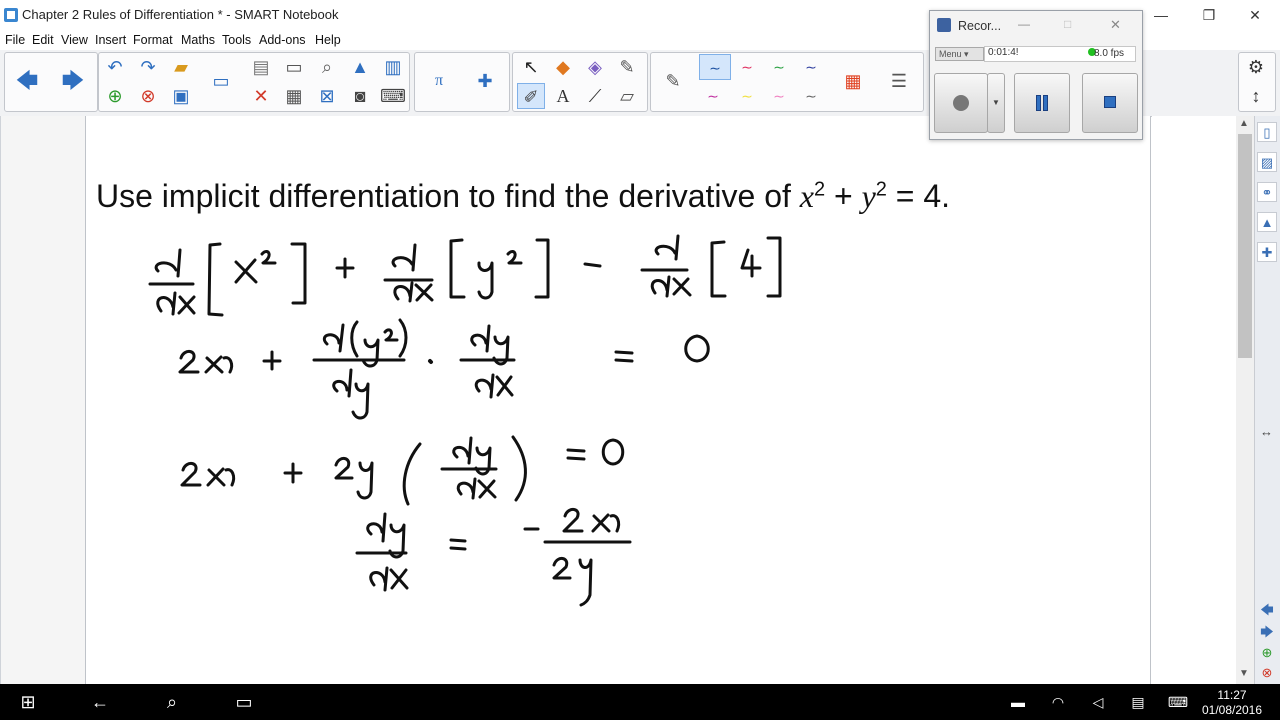  I want to click on recorder-menu-button: Menu ▾, so click(959, 54).